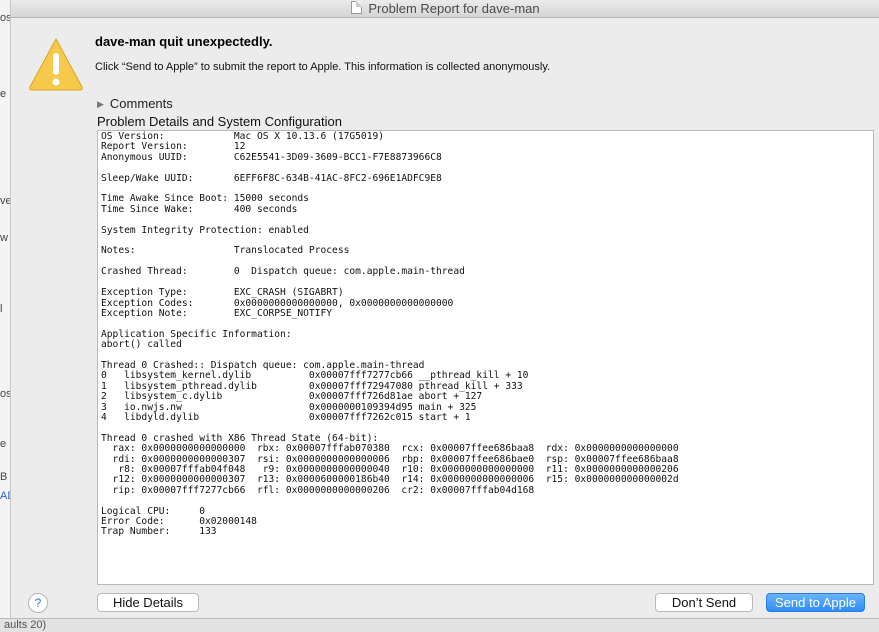 The width and height of the screenshot is (879, 632). I want to click on help-button: ?, so click(38, 603).